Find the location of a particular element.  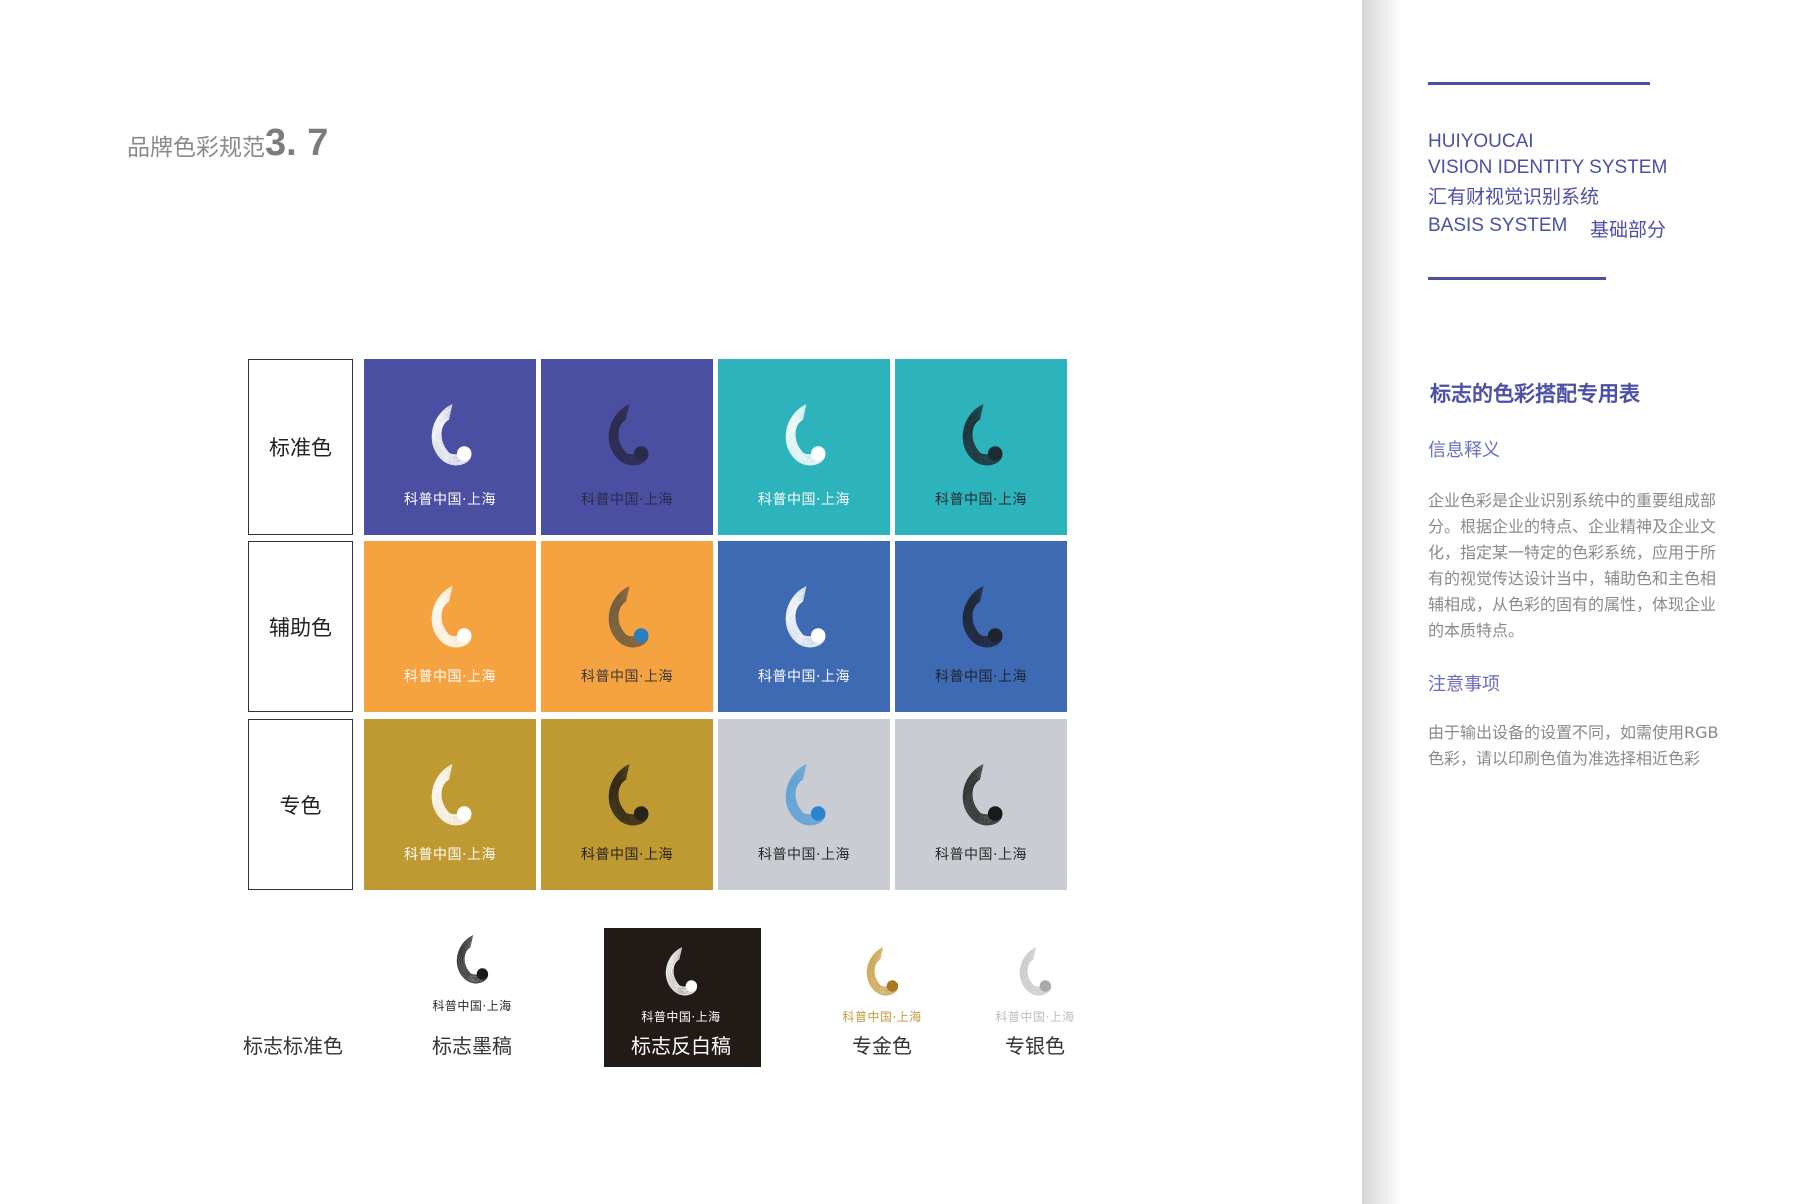

logo-reverse-white-caption: 科普中国·上海 is located at coordinates (681, 1017).